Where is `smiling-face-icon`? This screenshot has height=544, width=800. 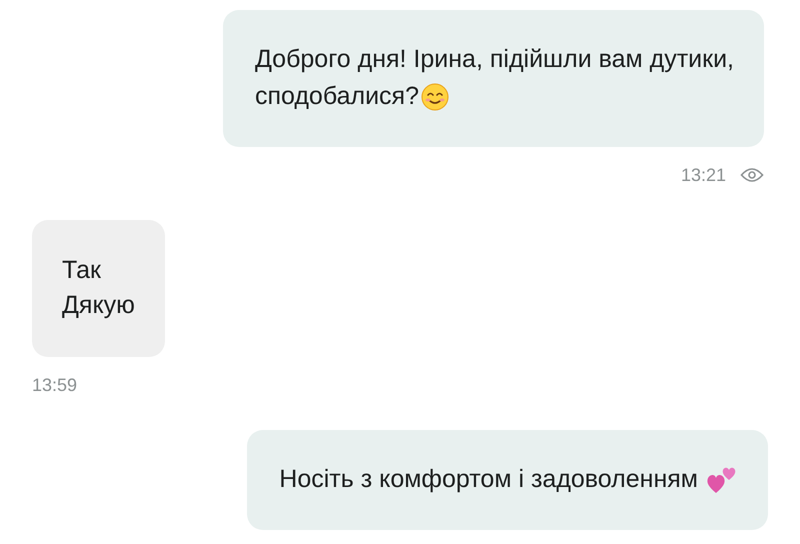
smiling-face-icon is located at coordinates (434, 96).